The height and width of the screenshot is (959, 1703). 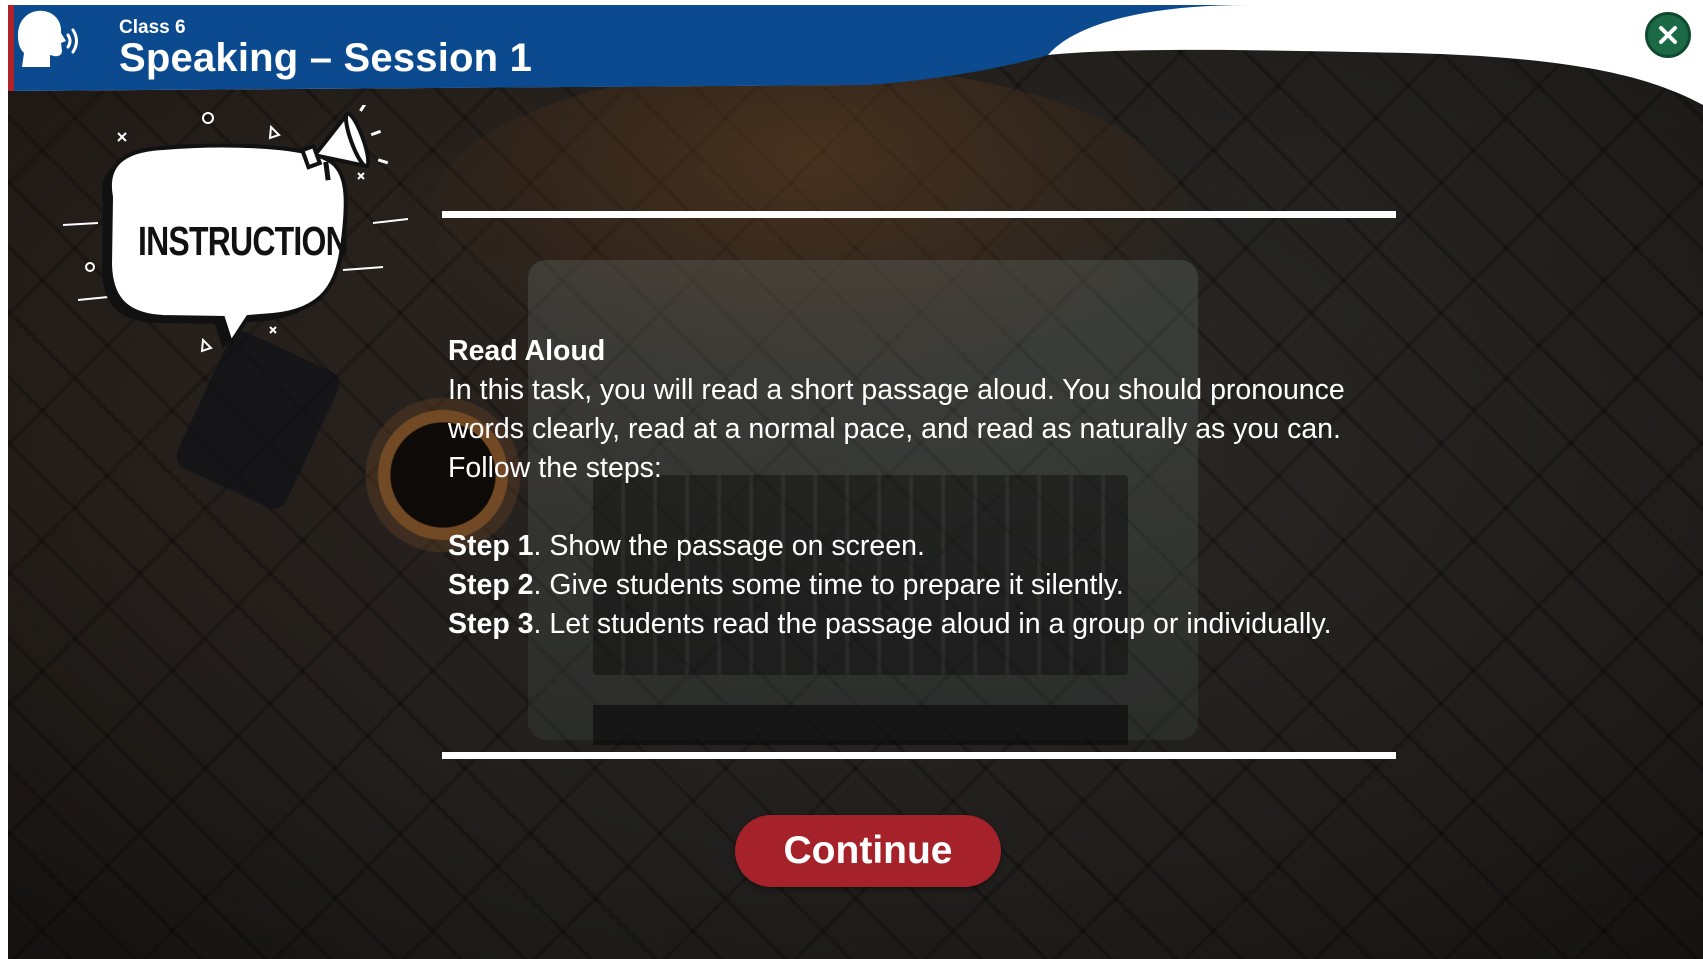 I want to click on instruction-badge: INSTRUCTION, so click(x=243, y=238).